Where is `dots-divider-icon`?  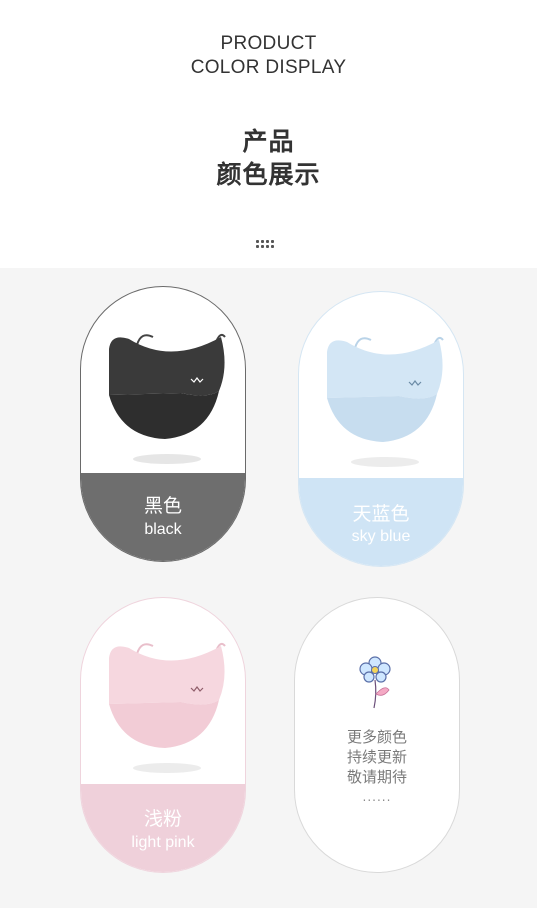
dots-divider-icon is located at coordinates (267, 244).